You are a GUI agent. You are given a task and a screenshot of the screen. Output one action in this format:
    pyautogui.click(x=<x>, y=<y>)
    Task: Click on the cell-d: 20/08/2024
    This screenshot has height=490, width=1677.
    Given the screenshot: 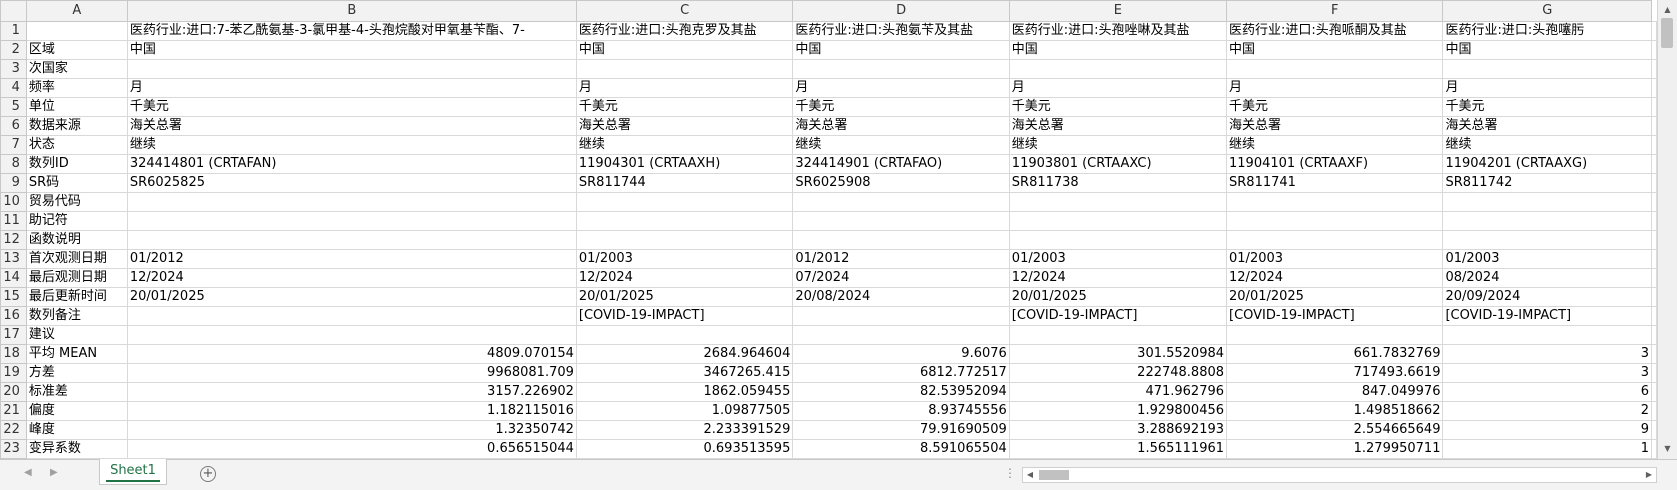 What is the action you would take?
    pyautogui.click(x=901, y=297)
    